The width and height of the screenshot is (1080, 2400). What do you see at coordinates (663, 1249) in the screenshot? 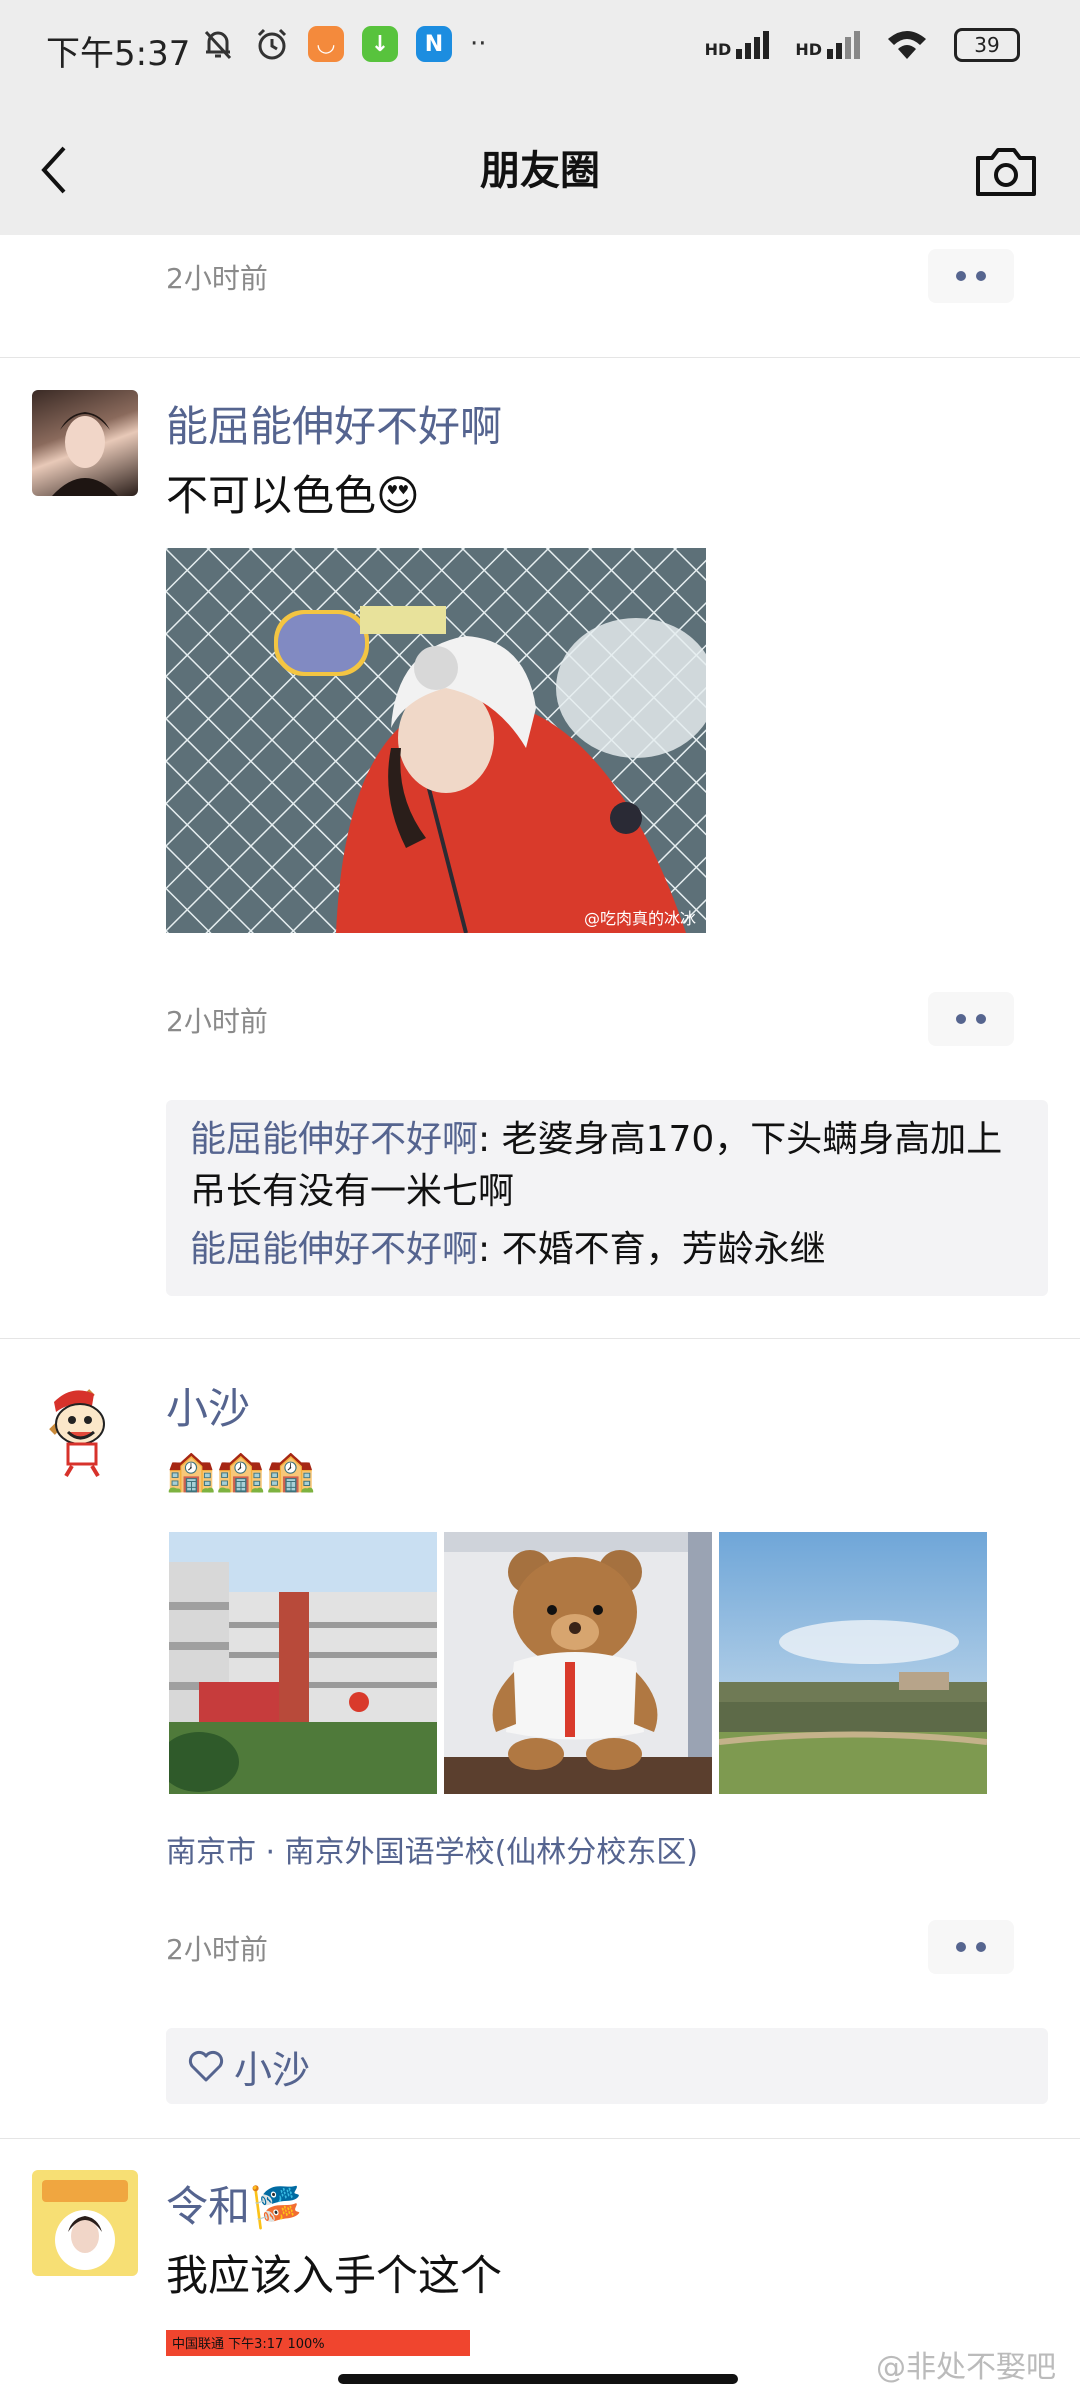
I see `comment-text: 不婚不育，芳龄永继` at bounding box center [663, 1249].